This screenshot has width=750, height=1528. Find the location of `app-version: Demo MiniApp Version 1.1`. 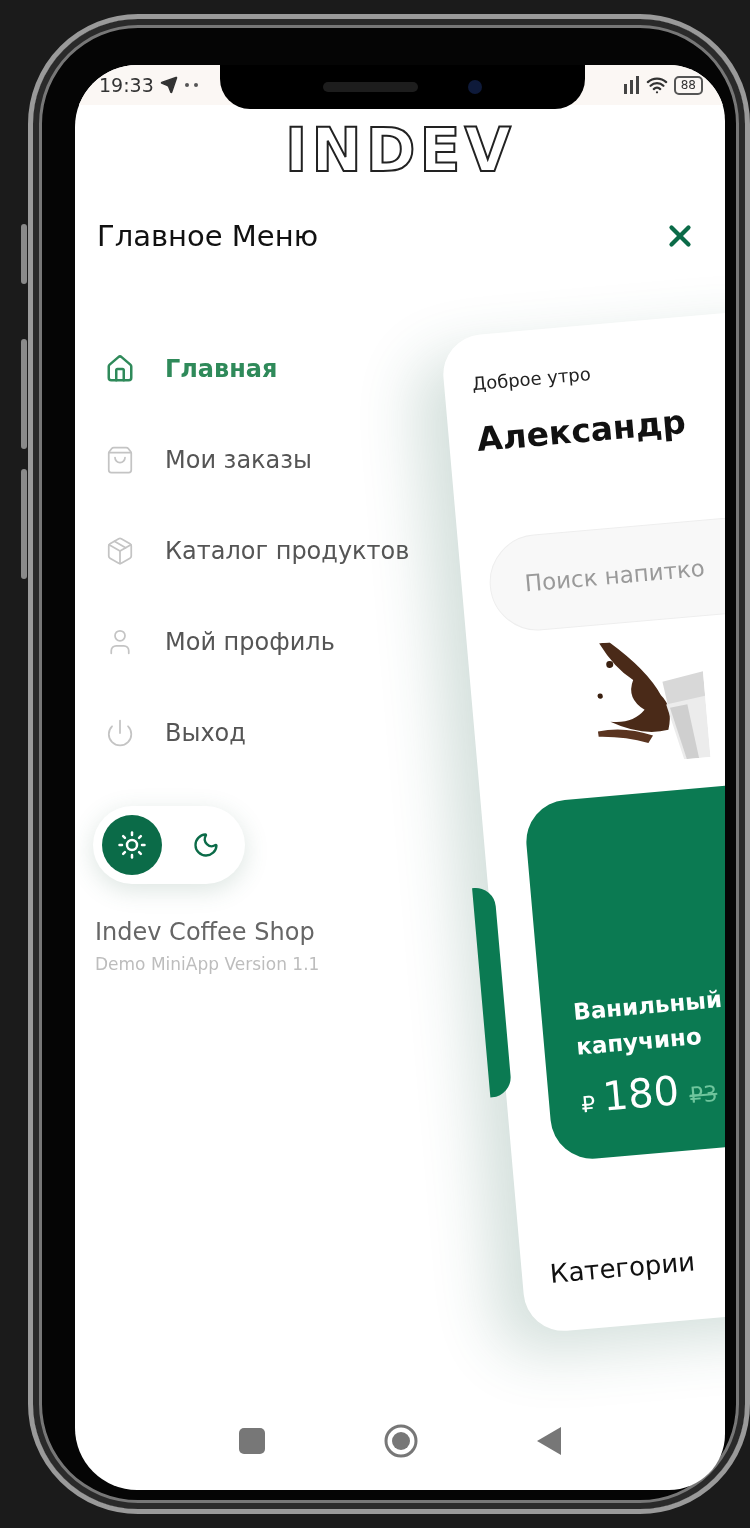

app-version: Demo MiniApp Version 1.1 is located at coordinates (208, 964).